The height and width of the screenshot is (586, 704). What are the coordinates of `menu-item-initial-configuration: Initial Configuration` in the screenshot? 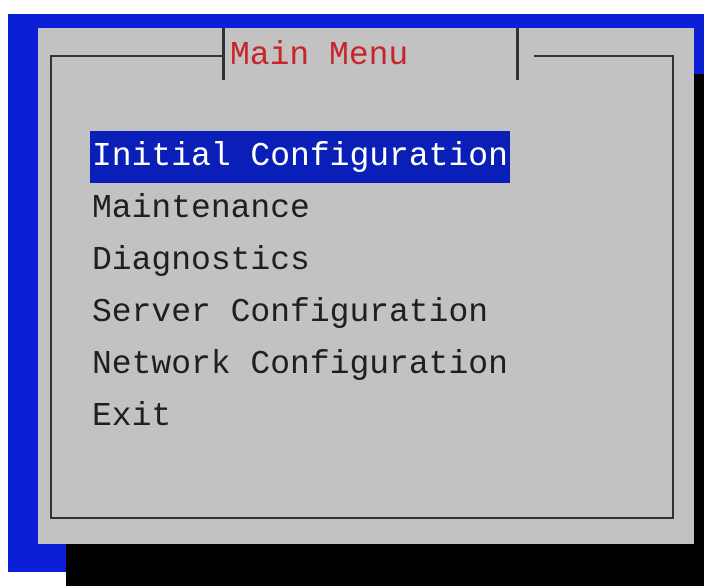 It's located at (300, 157).